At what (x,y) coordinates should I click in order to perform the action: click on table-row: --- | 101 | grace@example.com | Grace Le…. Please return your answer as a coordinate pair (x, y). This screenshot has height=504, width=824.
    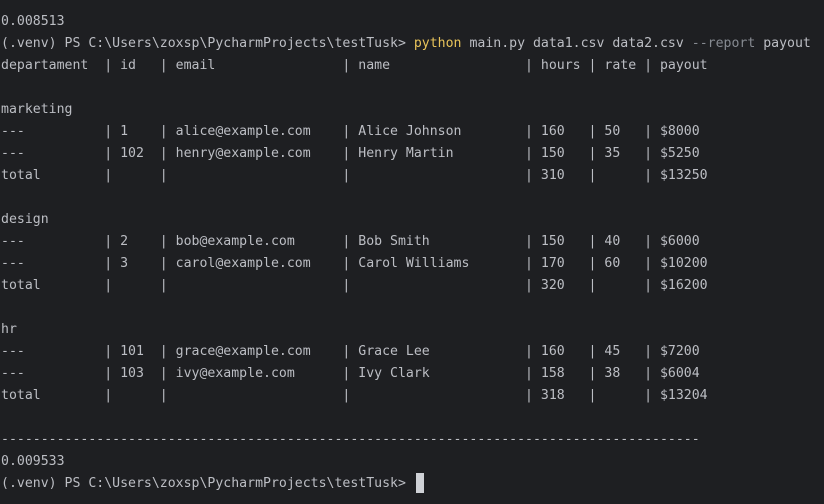
    Looking at the image, I should click on (350, 351).